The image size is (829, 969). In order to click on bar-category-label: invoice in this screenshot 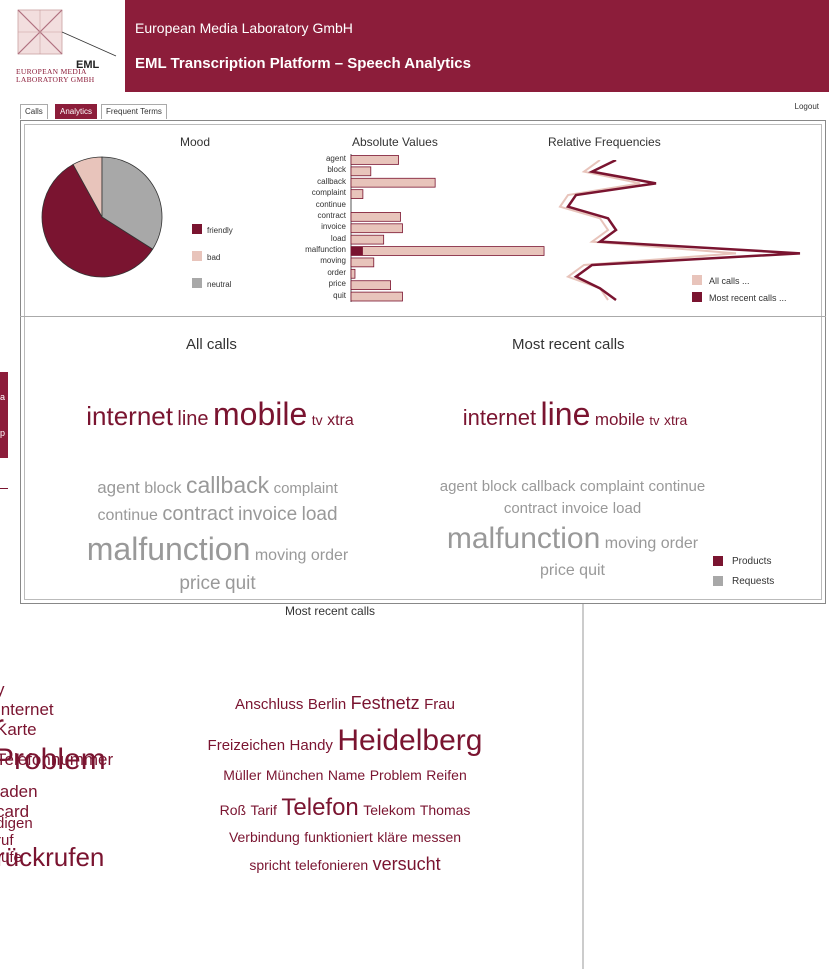, I will do `click(333, 227)`.